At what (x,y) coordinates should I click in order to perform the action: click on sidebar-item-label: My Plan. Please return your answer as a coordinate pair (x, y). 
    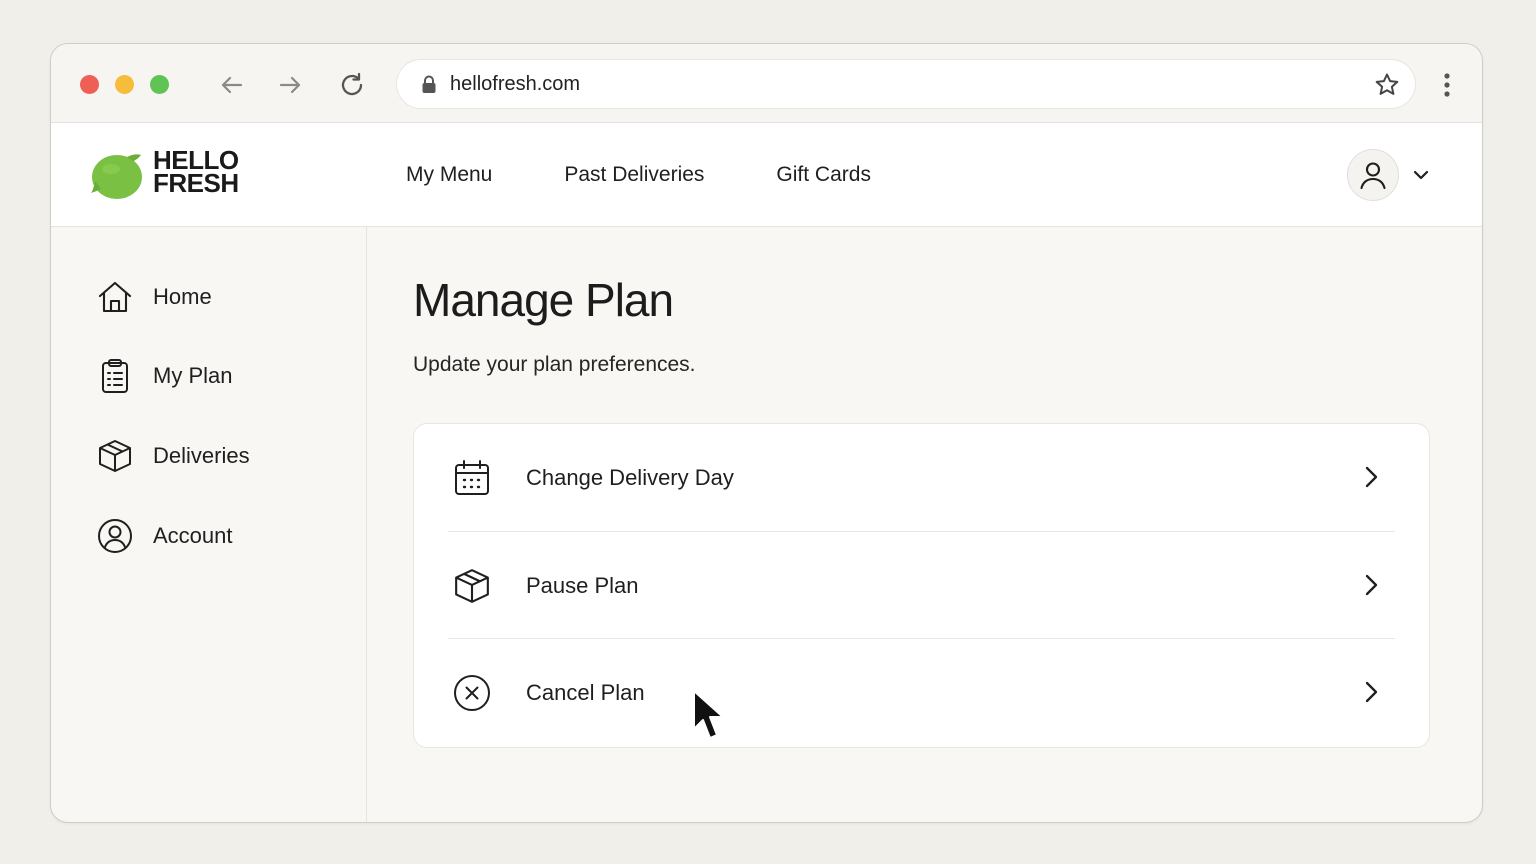
    Looking at the image, I should click on (193, 375).